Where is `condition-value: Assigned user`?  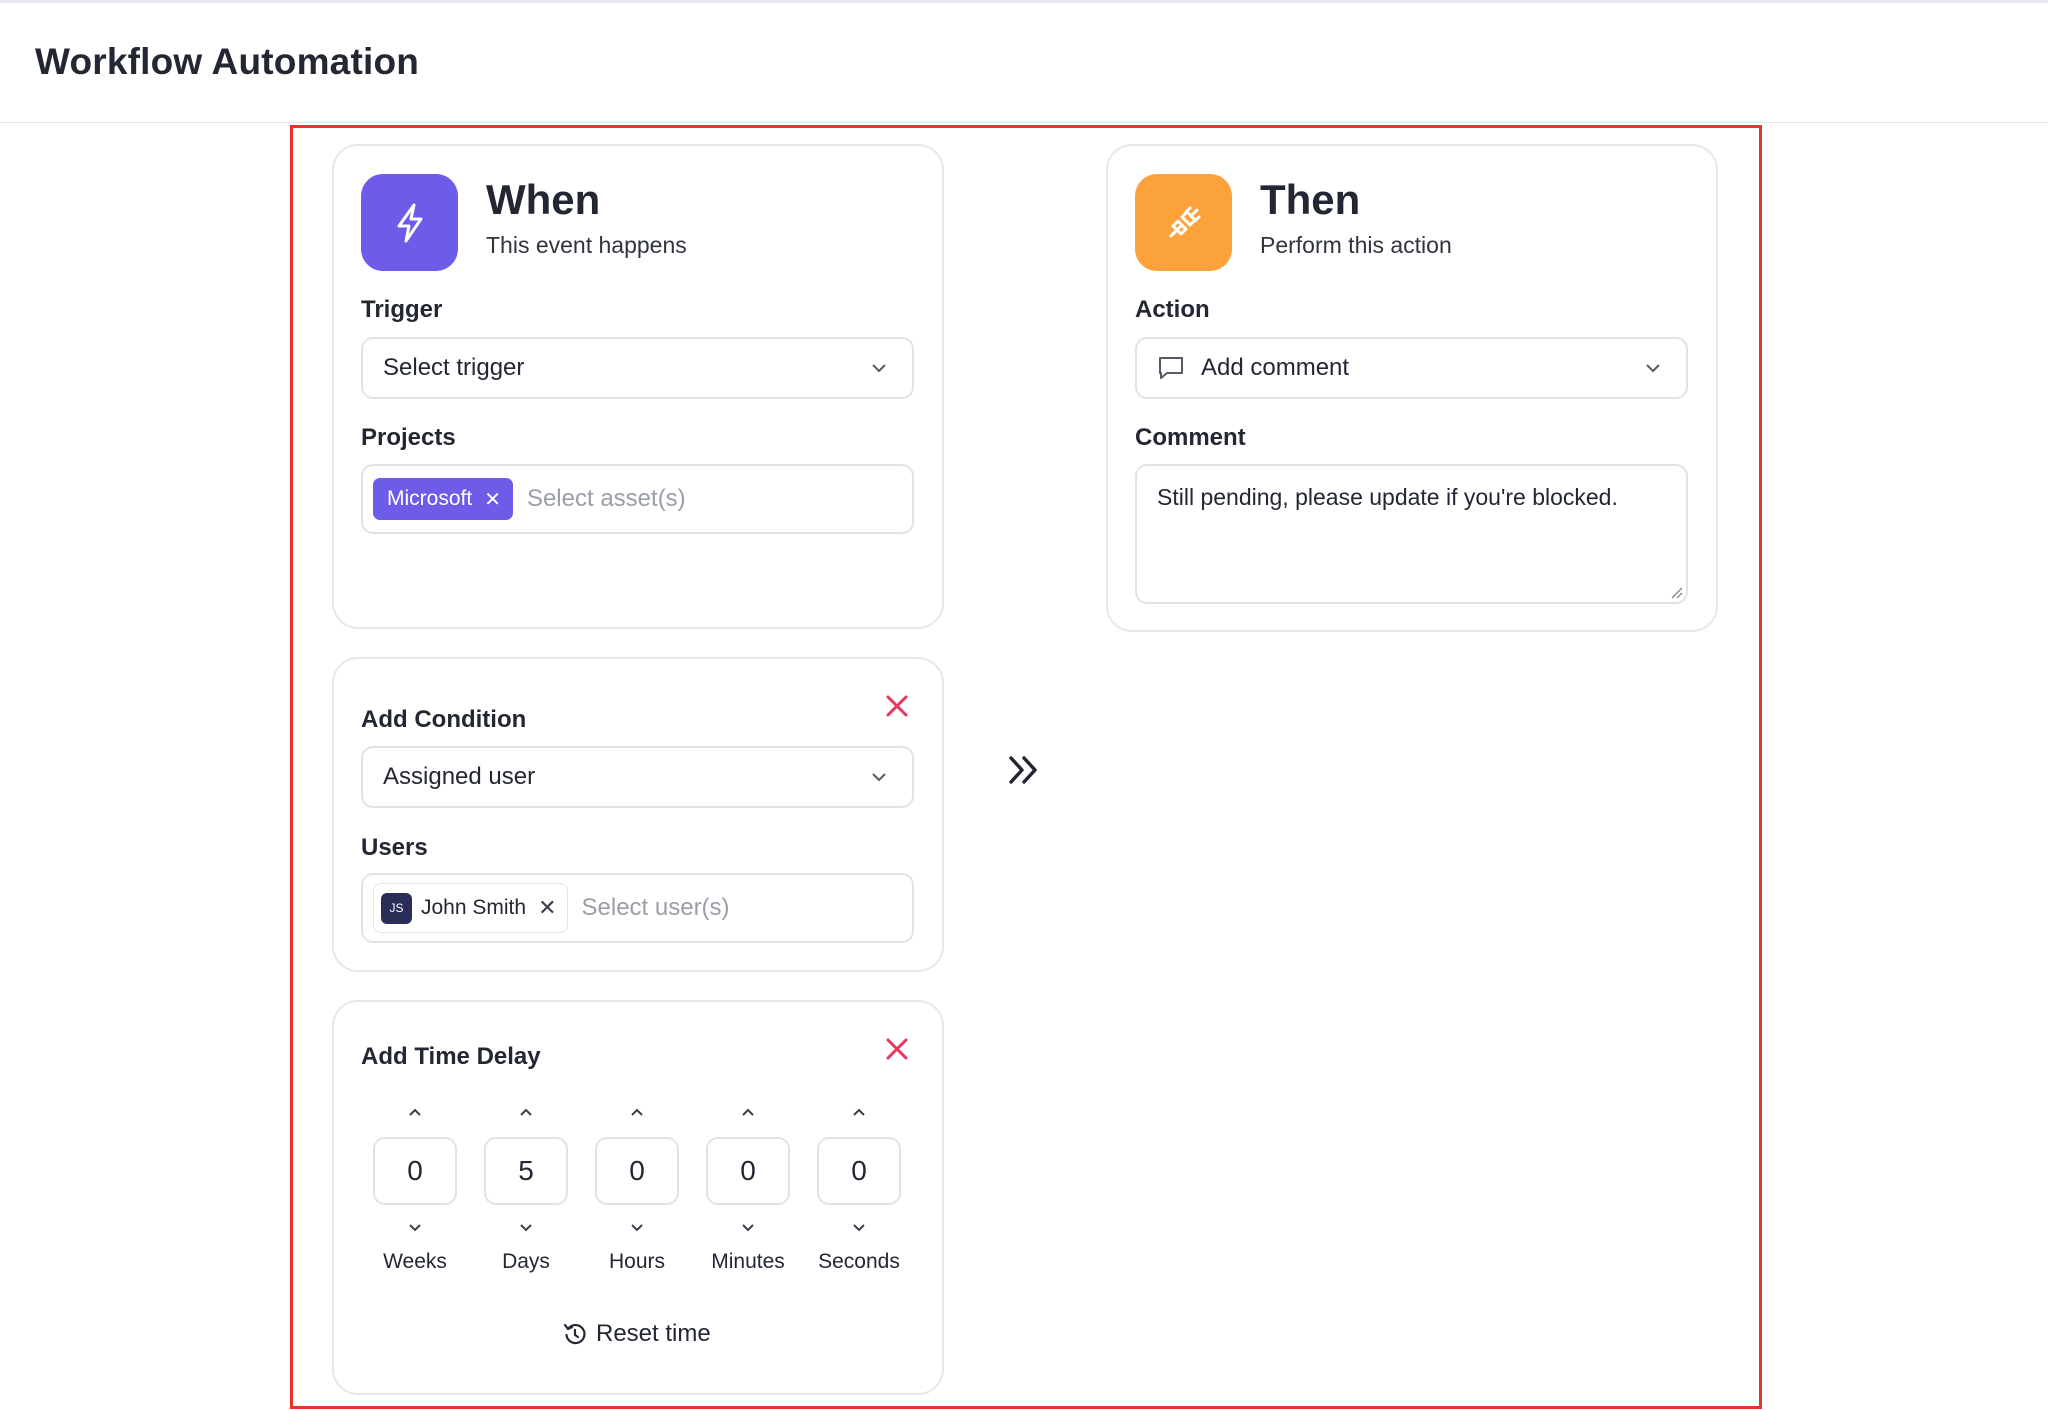 condition-value: Assigned user is located at coordinates (459, 776).